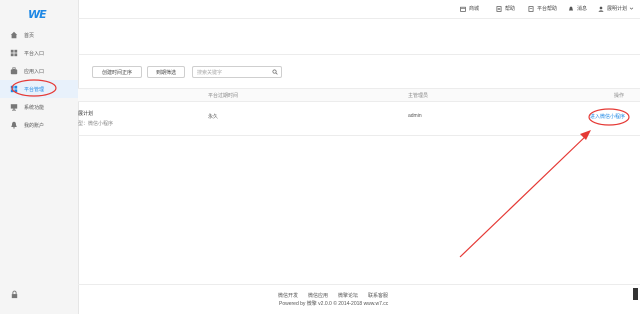  Describe the element at coordinates (463, 9) in the screenshot. I see `store-icon` at that location.